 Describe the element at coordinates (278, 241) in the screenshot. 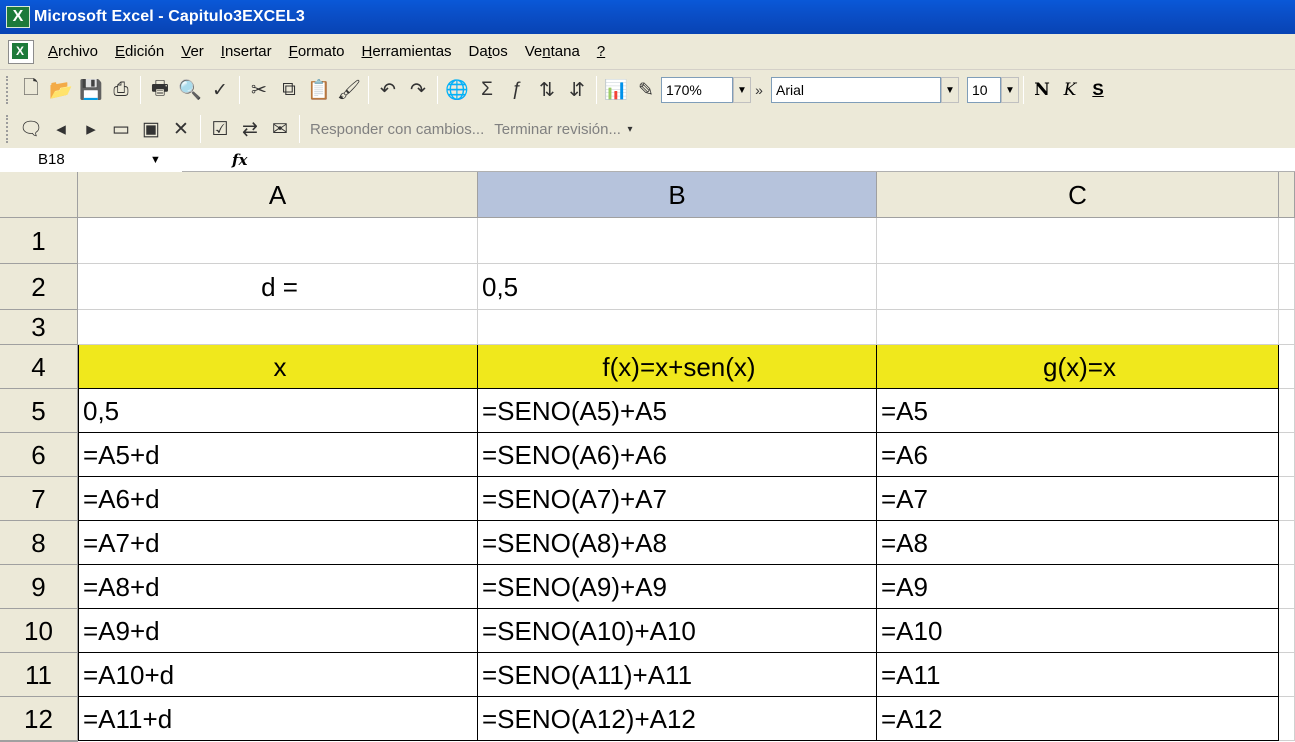

I see `cell-a1` at that location.